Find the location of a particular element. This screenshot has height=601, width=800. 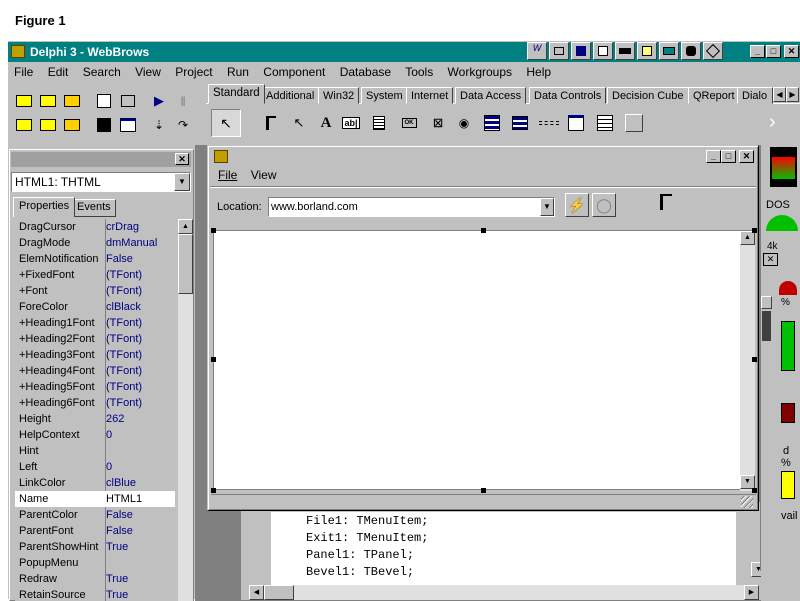

menu-file: File is located at coordinates (23, 72).